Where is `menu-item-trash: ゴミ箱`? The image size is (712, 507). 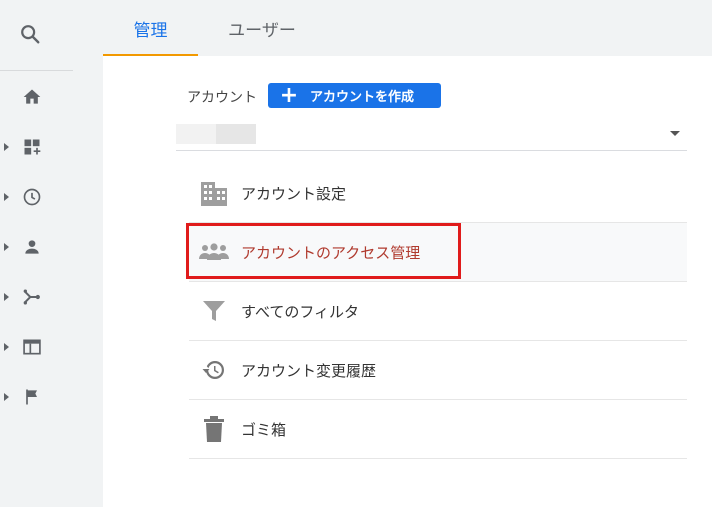
menu-item-trash: ゴミ箱 is located at coordinates (438, 429).